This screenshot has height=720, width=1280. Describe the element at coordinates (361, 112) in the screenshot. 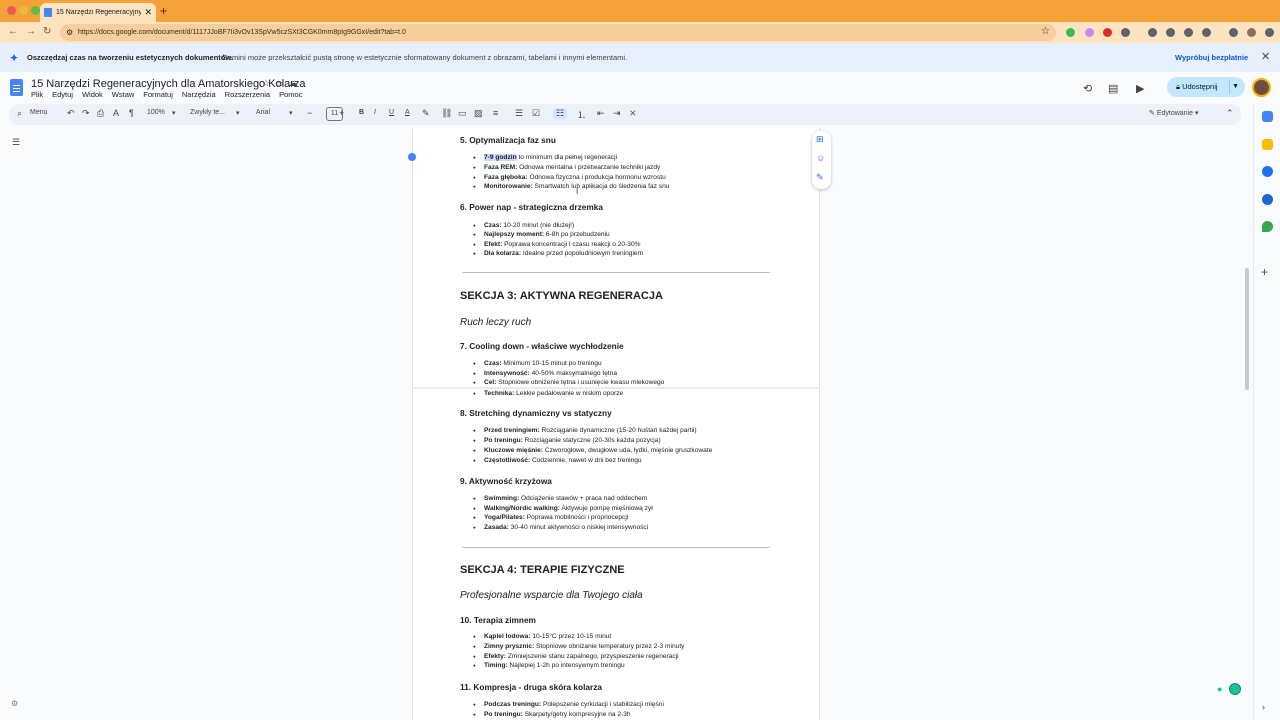

I see `bold-icon: B` at that location.